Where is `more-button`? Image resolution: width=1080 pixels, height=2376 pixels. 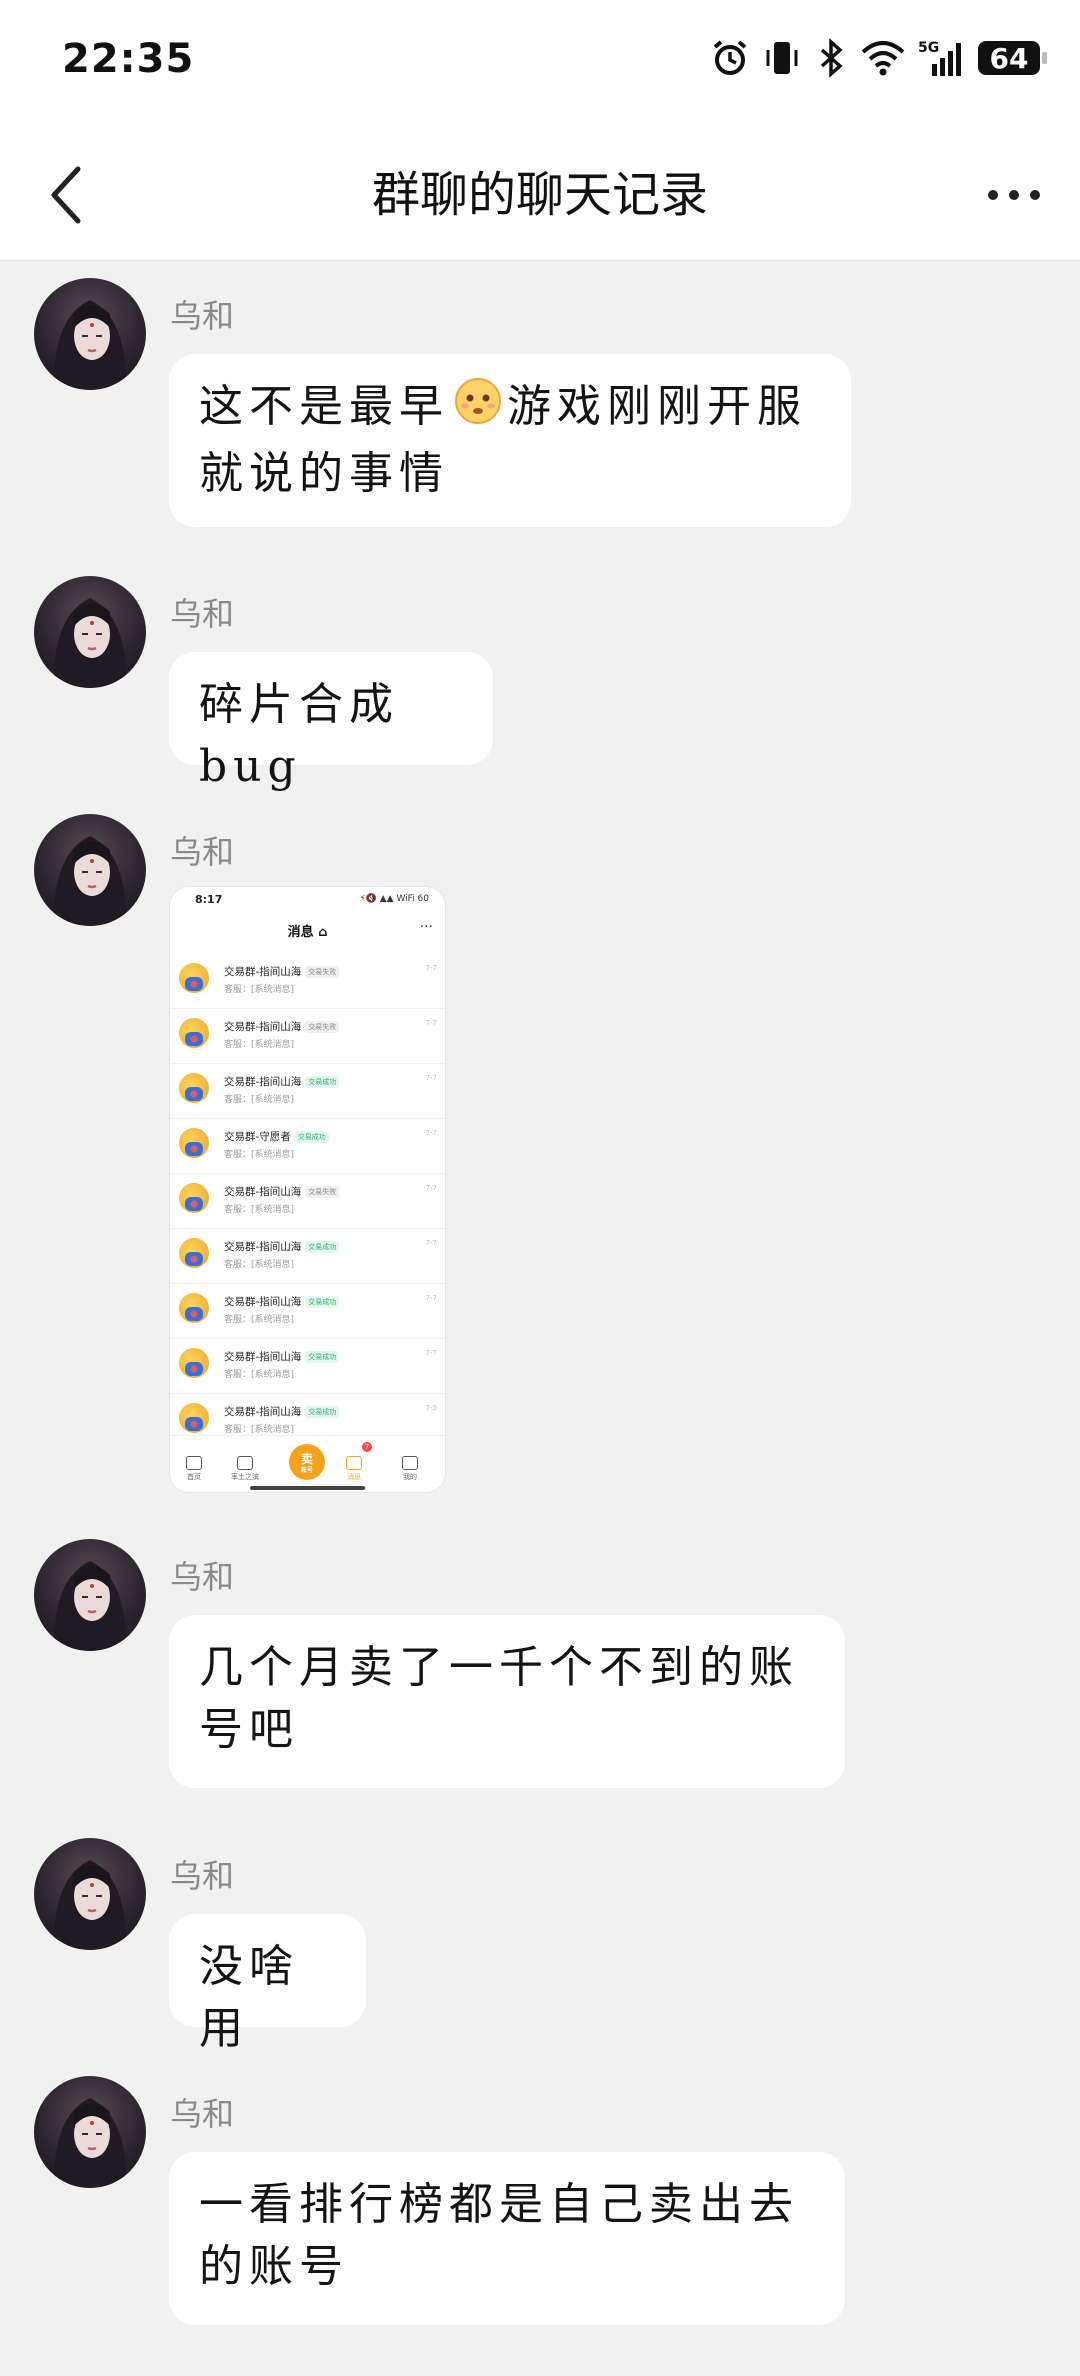 more-button is located at coordinates (1014, 195).